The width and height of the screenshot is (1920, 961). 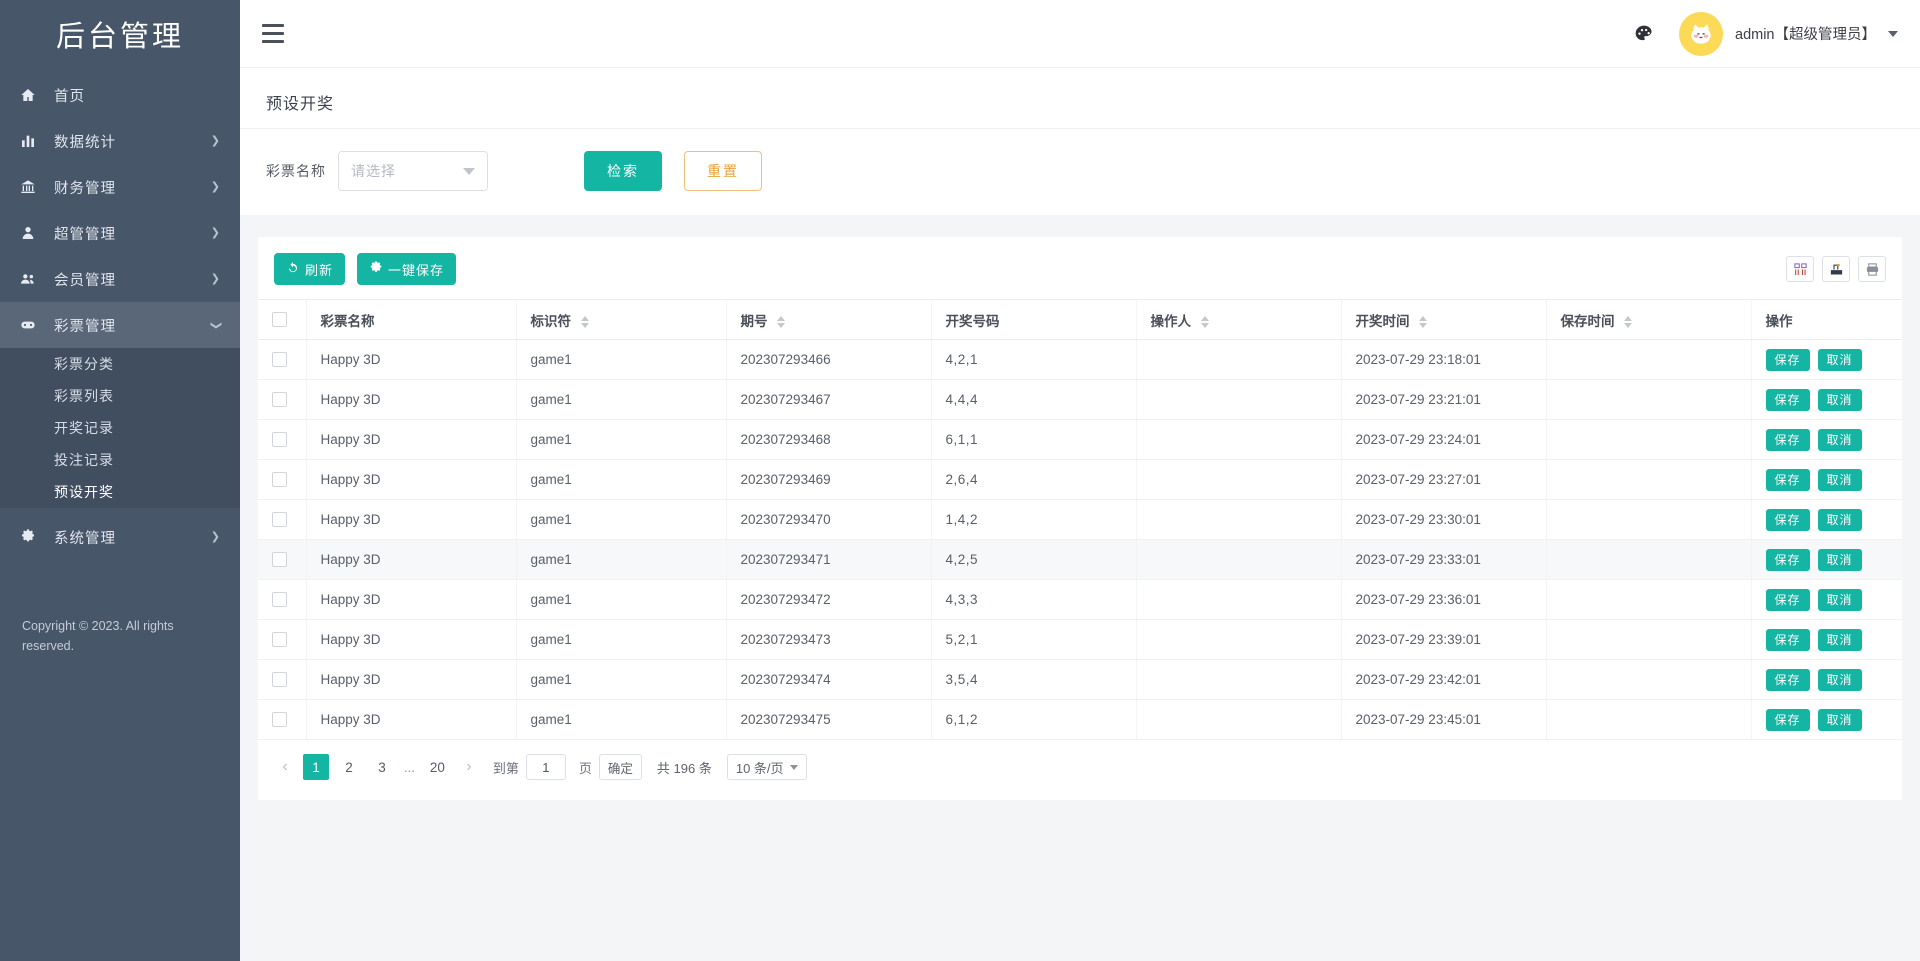 What do you see at coordinates (1836, 269) in the screenshot?
I see `export-icon` at bounding box center [1836, 269].